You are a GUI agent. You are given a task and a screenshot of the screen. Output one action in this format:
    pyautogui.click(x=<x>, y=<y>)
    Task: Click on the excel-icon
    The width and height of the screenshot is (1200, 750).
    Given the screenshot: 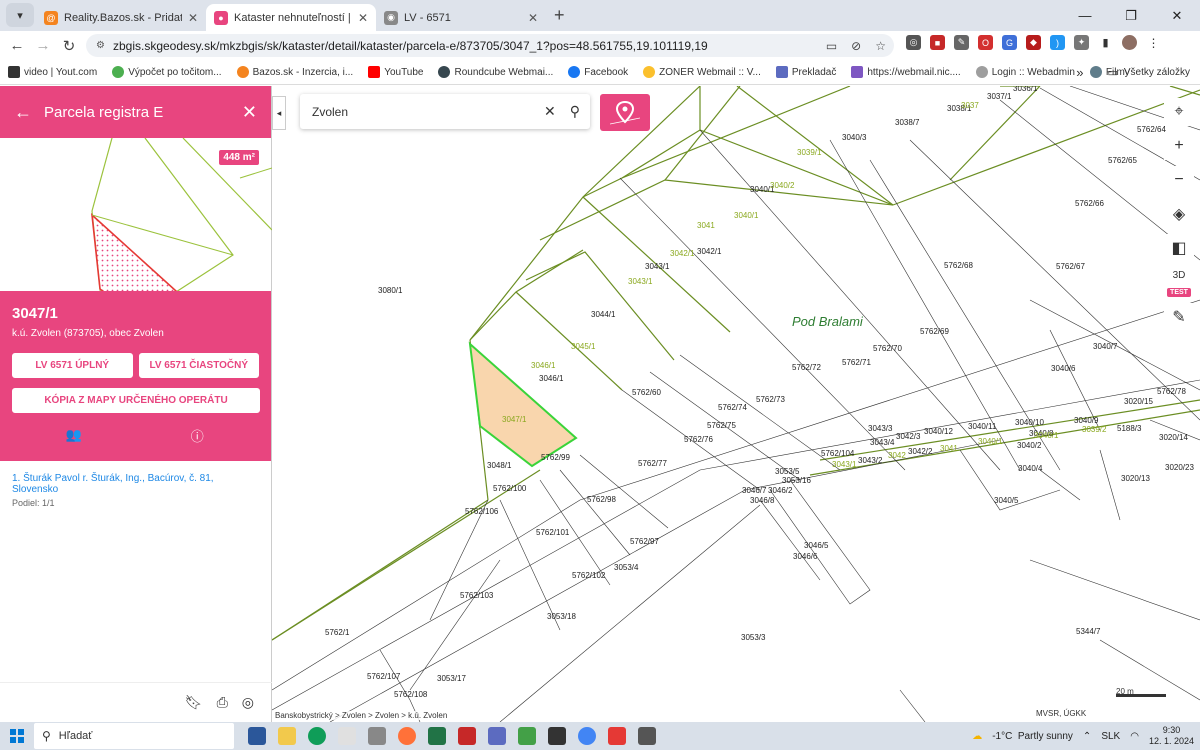 What is the action you would take?
    pyautogui.click(x=437, y=736)
    